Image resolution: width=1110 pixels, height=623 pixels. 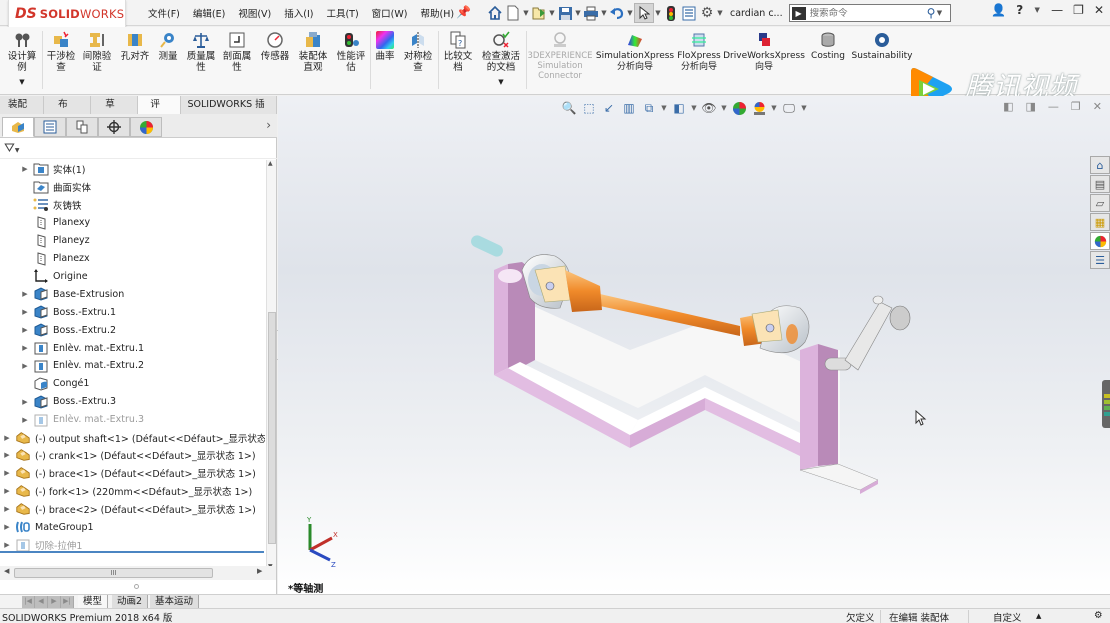 I want to click on tree-item: ▶ Enlèv. mat.-Extru.3, so click(x=82, y=420).